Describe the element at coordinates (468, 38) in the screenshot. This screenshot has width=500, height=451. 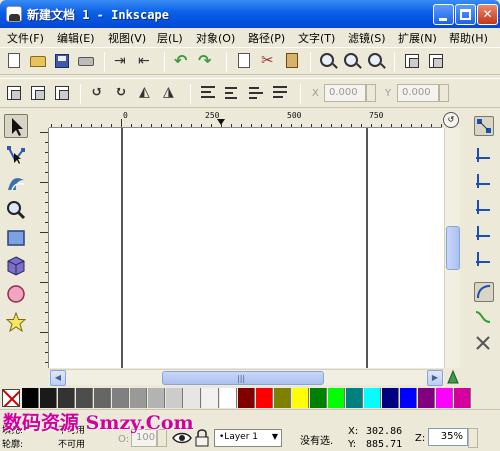
I see `menu-help: 帮助(H)` at that location.